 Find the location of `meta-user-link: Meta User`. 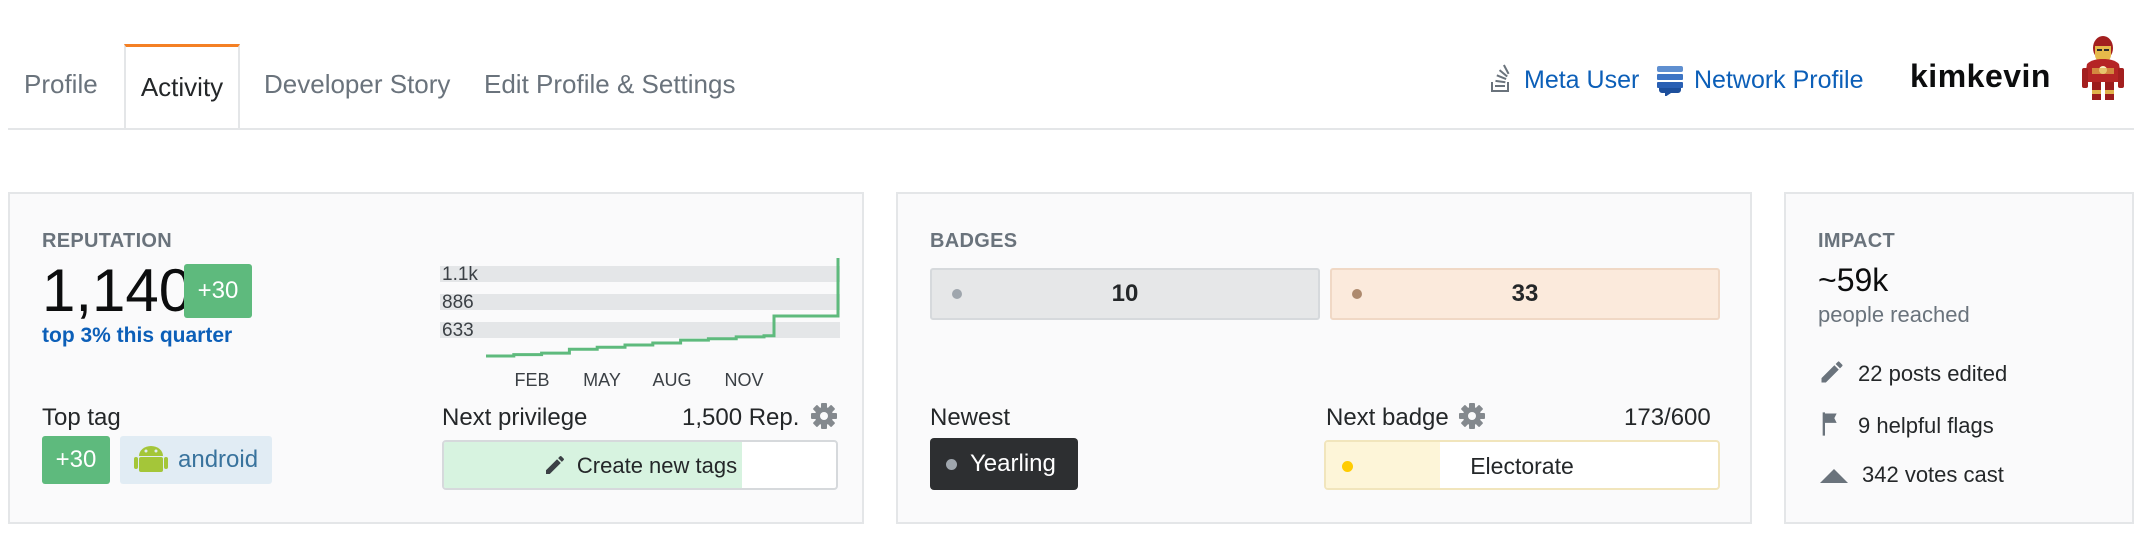

meta-user-link: Meta User is located at coordinates (1581, 80).